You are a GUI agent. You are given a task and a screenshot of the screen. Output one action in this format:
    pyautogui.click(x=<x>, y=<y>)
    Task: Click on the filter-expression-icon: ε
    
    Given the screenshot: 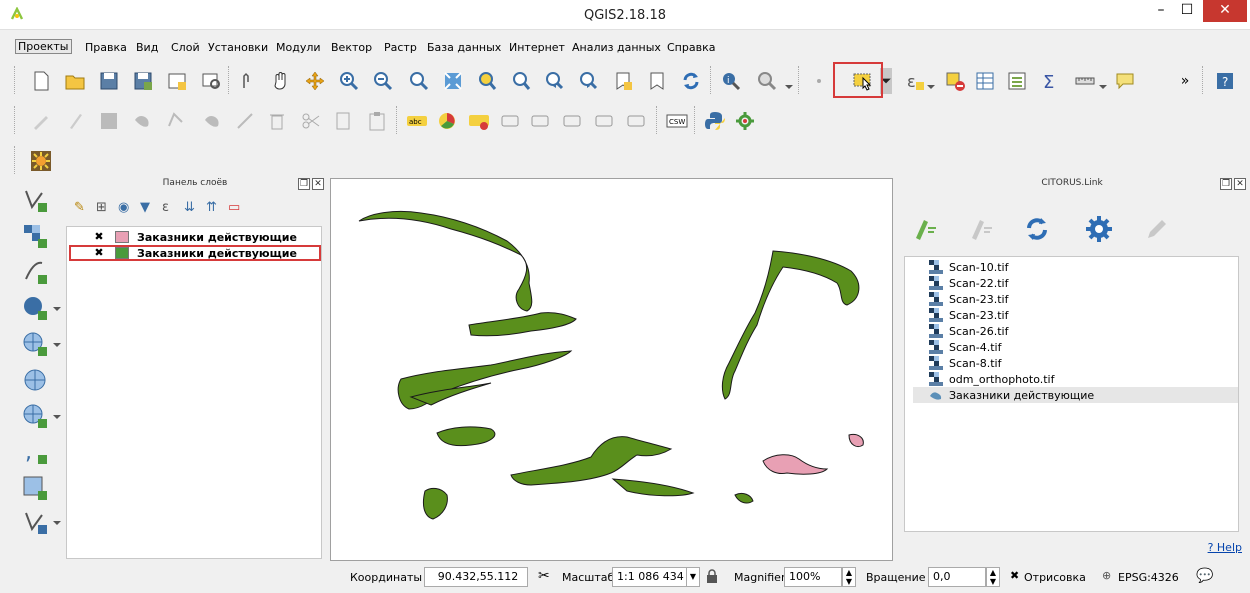 What is the action you would take?
    pyautogui.click(x=165, y=207)
    